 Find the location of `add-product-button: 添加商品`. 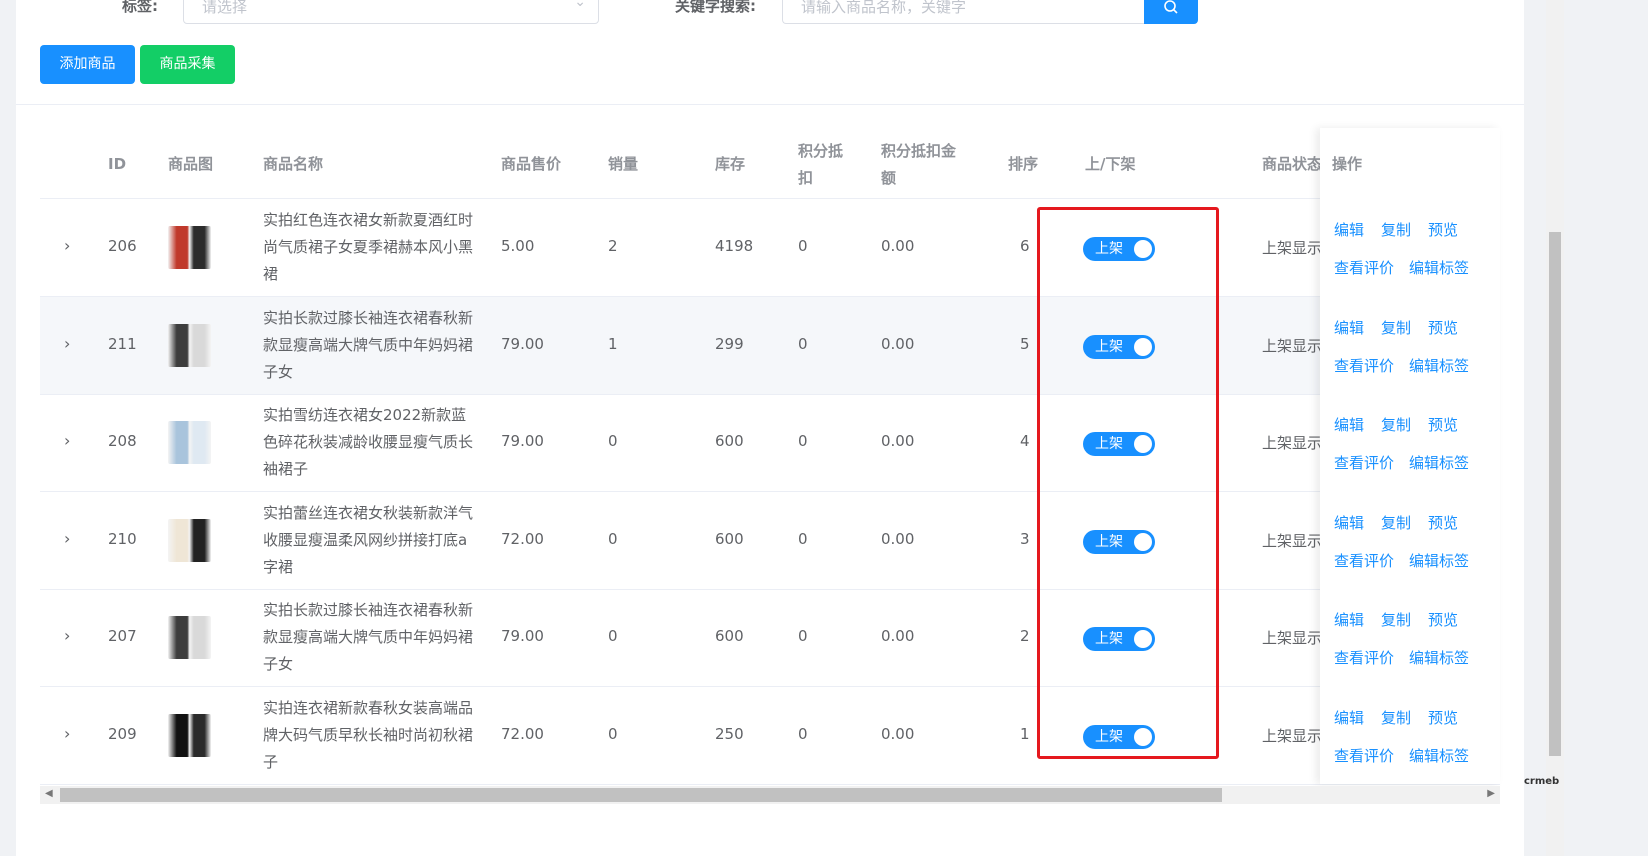

add-product-button: 添加商品 is located at coordinates (87, 64).